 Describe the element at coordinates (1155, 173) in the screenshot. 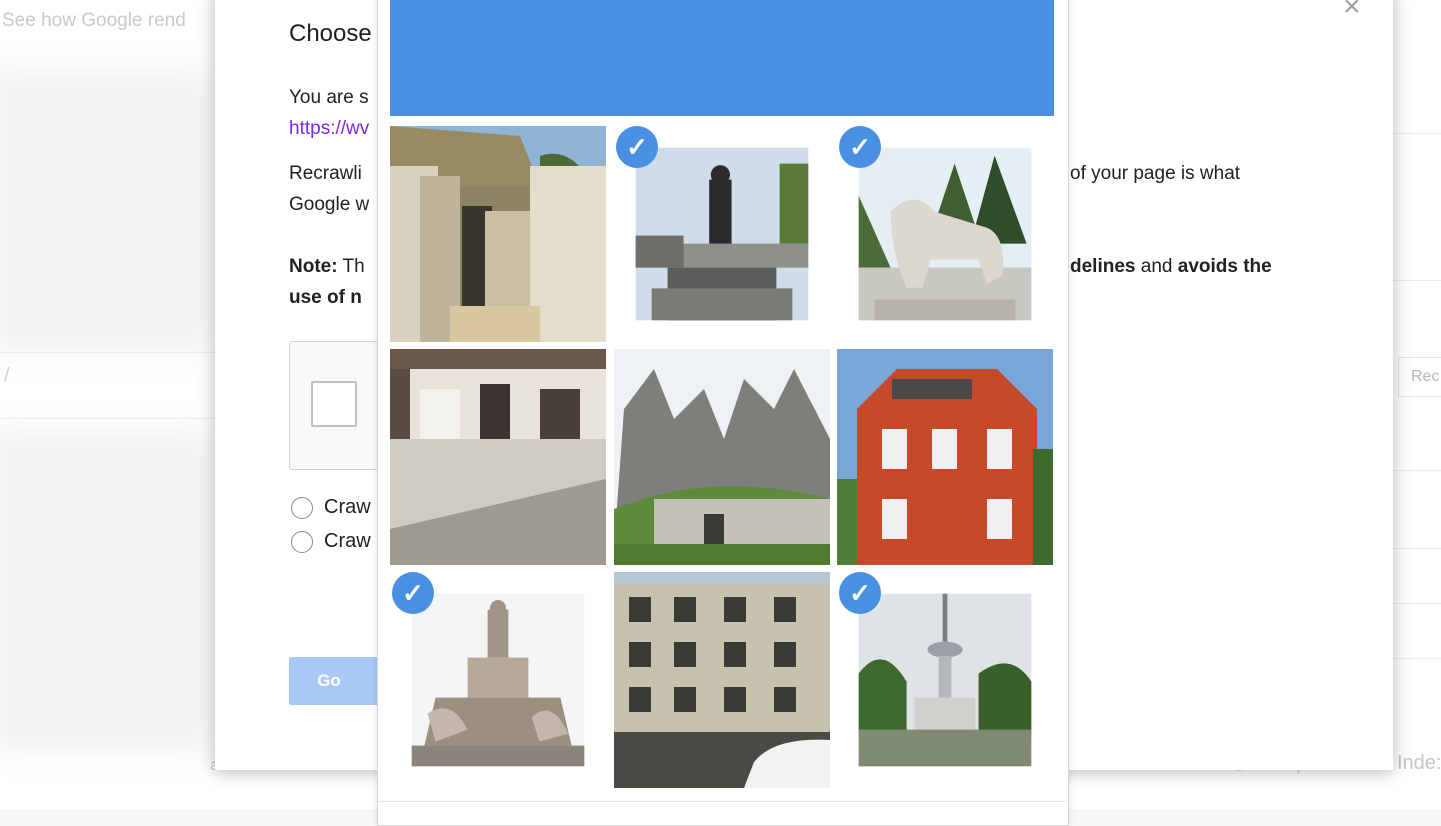

I see `dialog-recrawl-text: of your page is what` at that location.